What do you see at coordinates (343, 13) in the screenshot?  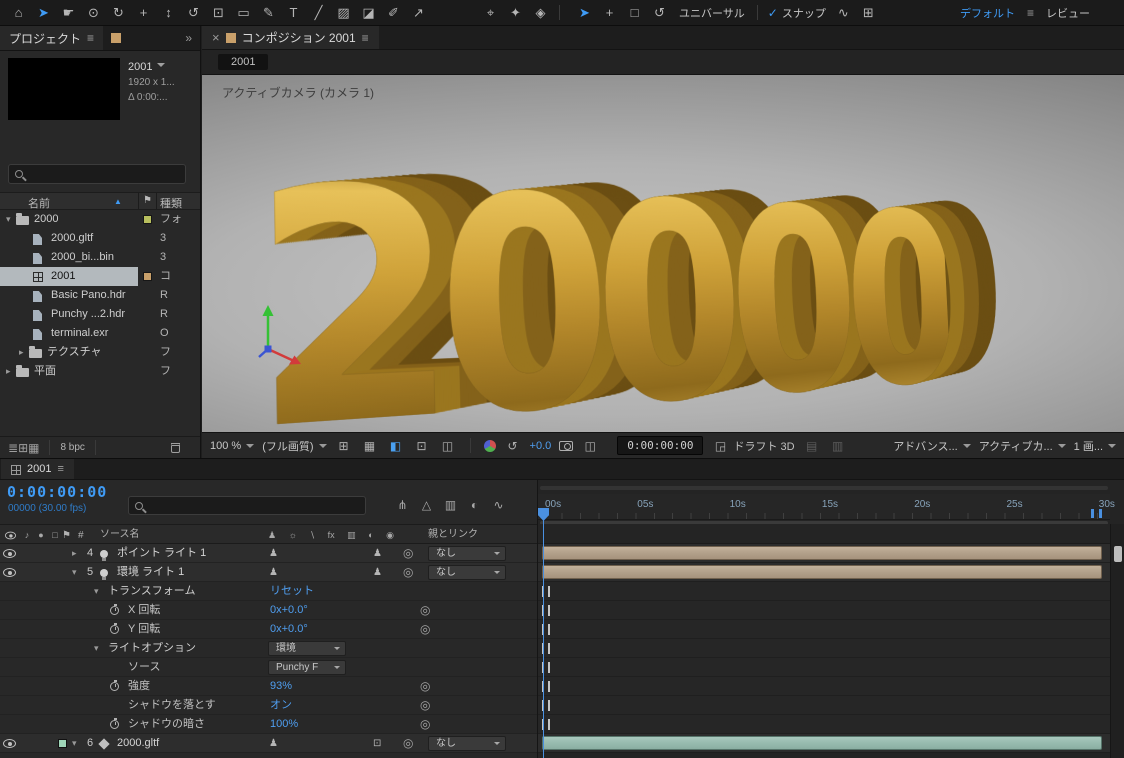 I see `clone-stamp-tool: ▨` at bounding box center [343, 13].